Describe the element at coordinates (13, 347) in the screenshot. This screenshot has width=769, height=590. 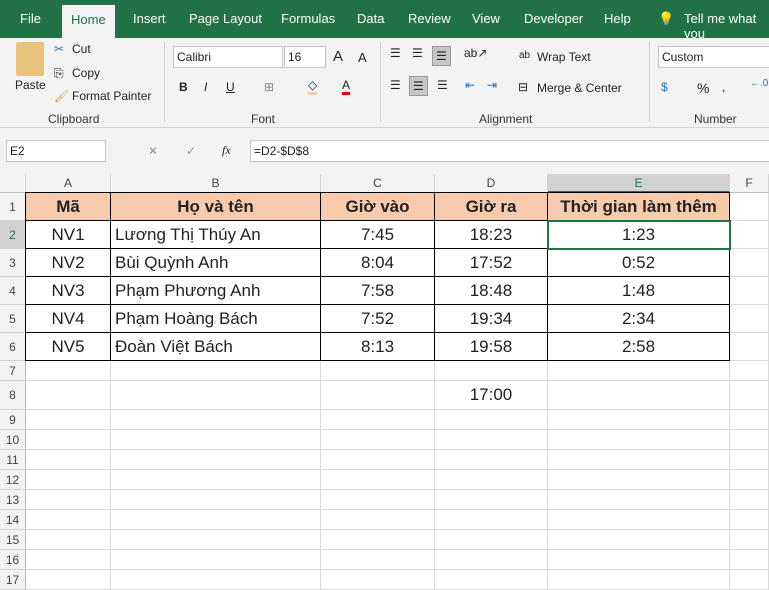
I see `row-header-6: 6` at that location.